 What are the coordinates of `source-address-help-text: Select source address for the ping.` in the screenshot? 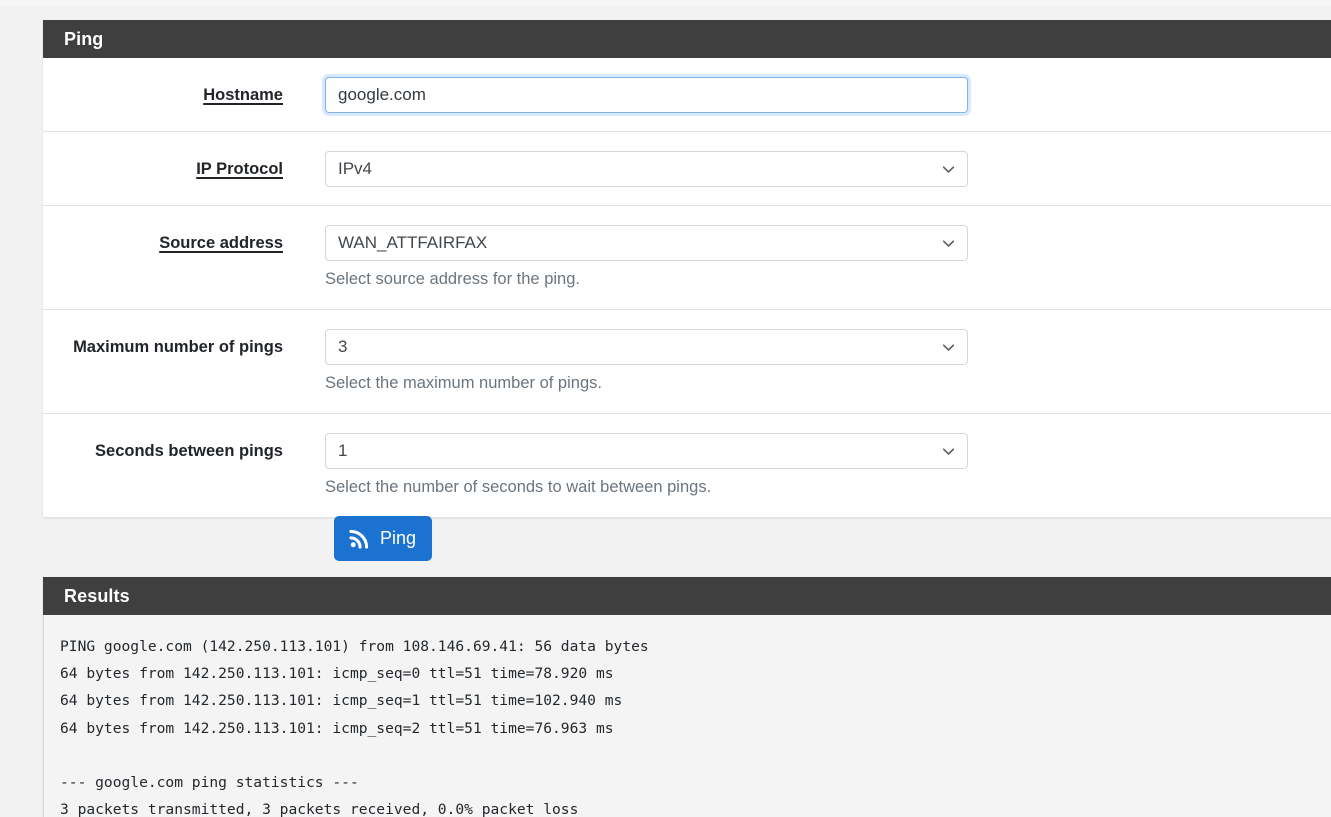 It's located at (452, 279).